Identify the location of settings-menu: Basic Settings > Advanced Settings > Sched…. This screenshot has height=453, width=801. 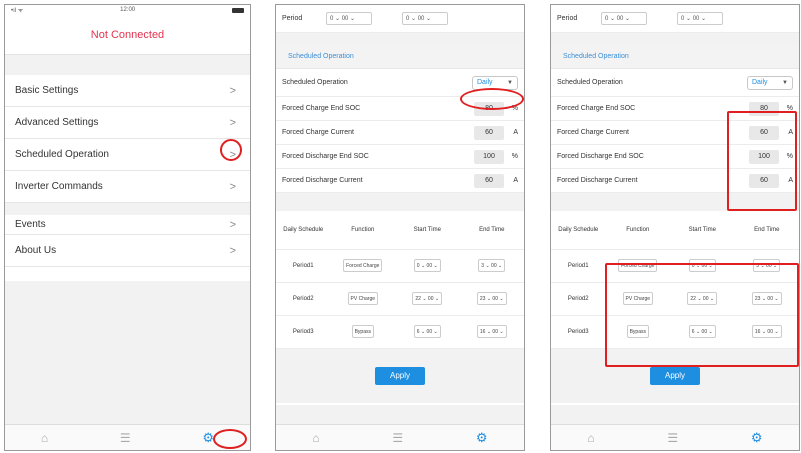
(127, 171).